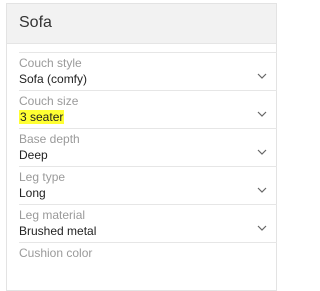 This screenshot has width=320, height=291. I want to click on leg-material-select: Leg material Brushed metal, so click(148, 222).